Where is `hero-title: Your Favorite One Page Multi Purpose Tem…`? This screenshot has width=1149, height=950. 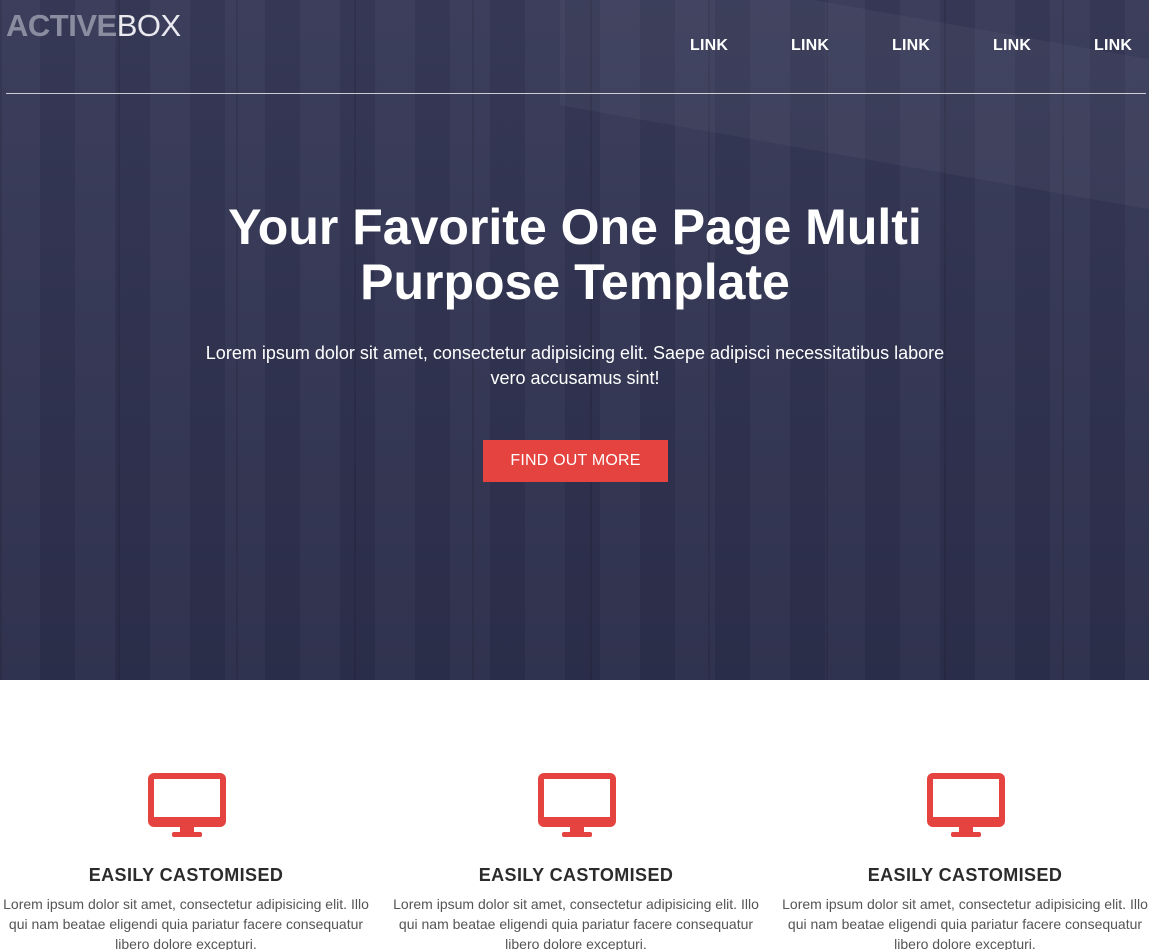 hero-title: Your Favorite One Page Multi Purpose Tem… is located at coordinates (575, 254).